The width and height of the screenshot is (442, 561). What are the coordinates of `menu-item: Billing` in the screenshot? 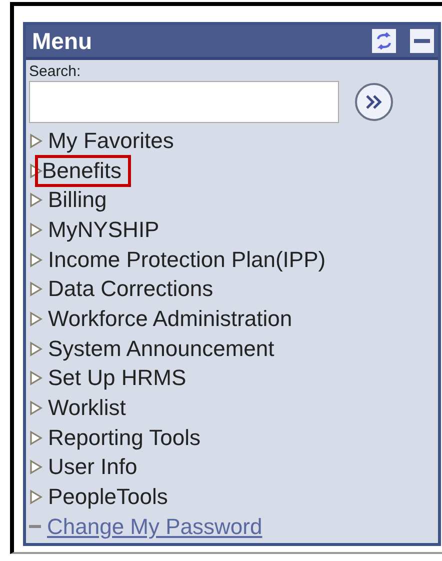 It's located at (77, 200).